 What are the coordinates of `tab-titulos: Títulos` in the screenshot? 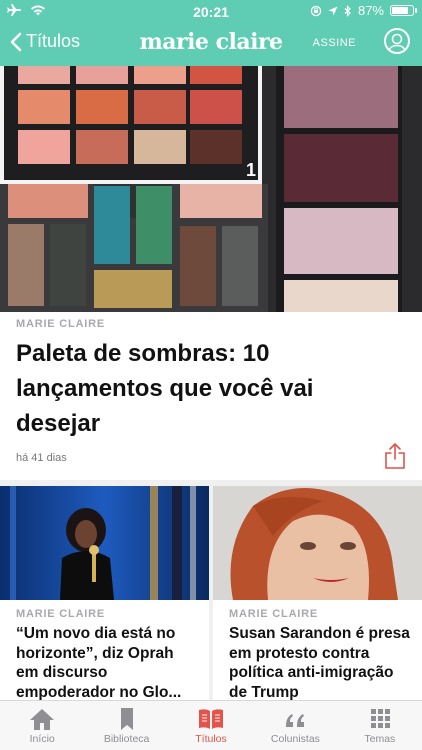 It's located at (211, 725).